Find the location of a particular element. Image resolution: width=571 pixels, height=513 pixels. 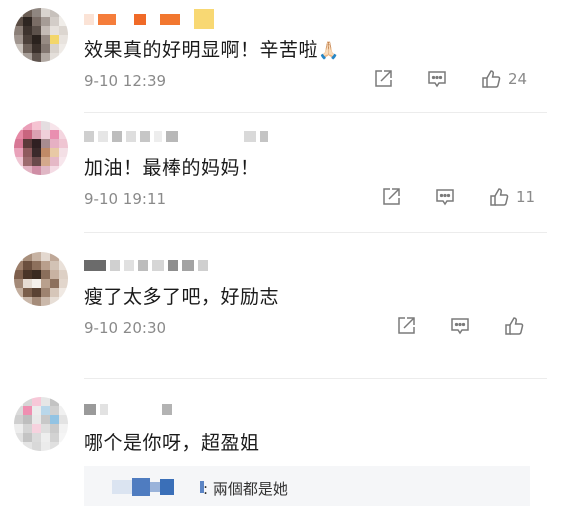

comment-time: 9-10 12:39 is located at coordinates (125, 81).